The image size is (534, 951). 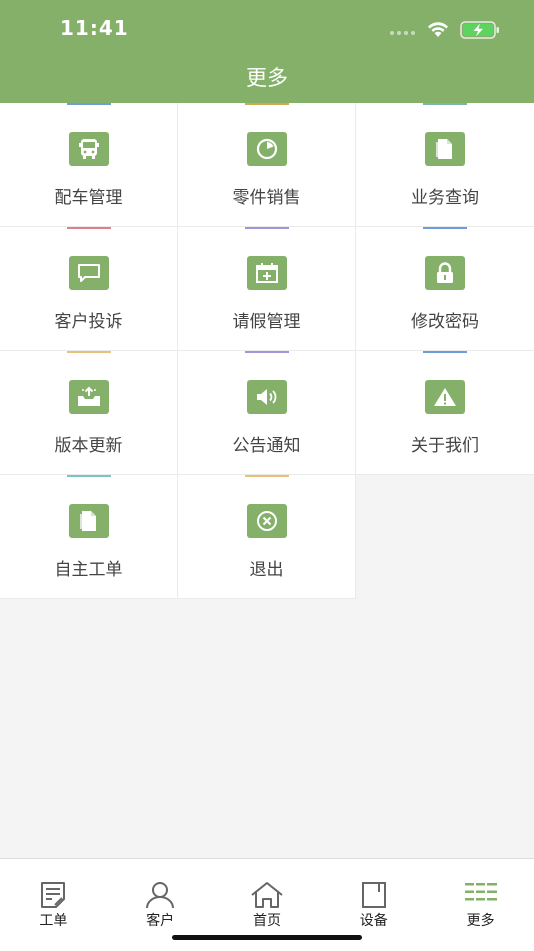 What do you see at coordinates (445, 322) in the screenshot?
I see `grid-item-label: 修改密码` at bounding box center [445, 322].